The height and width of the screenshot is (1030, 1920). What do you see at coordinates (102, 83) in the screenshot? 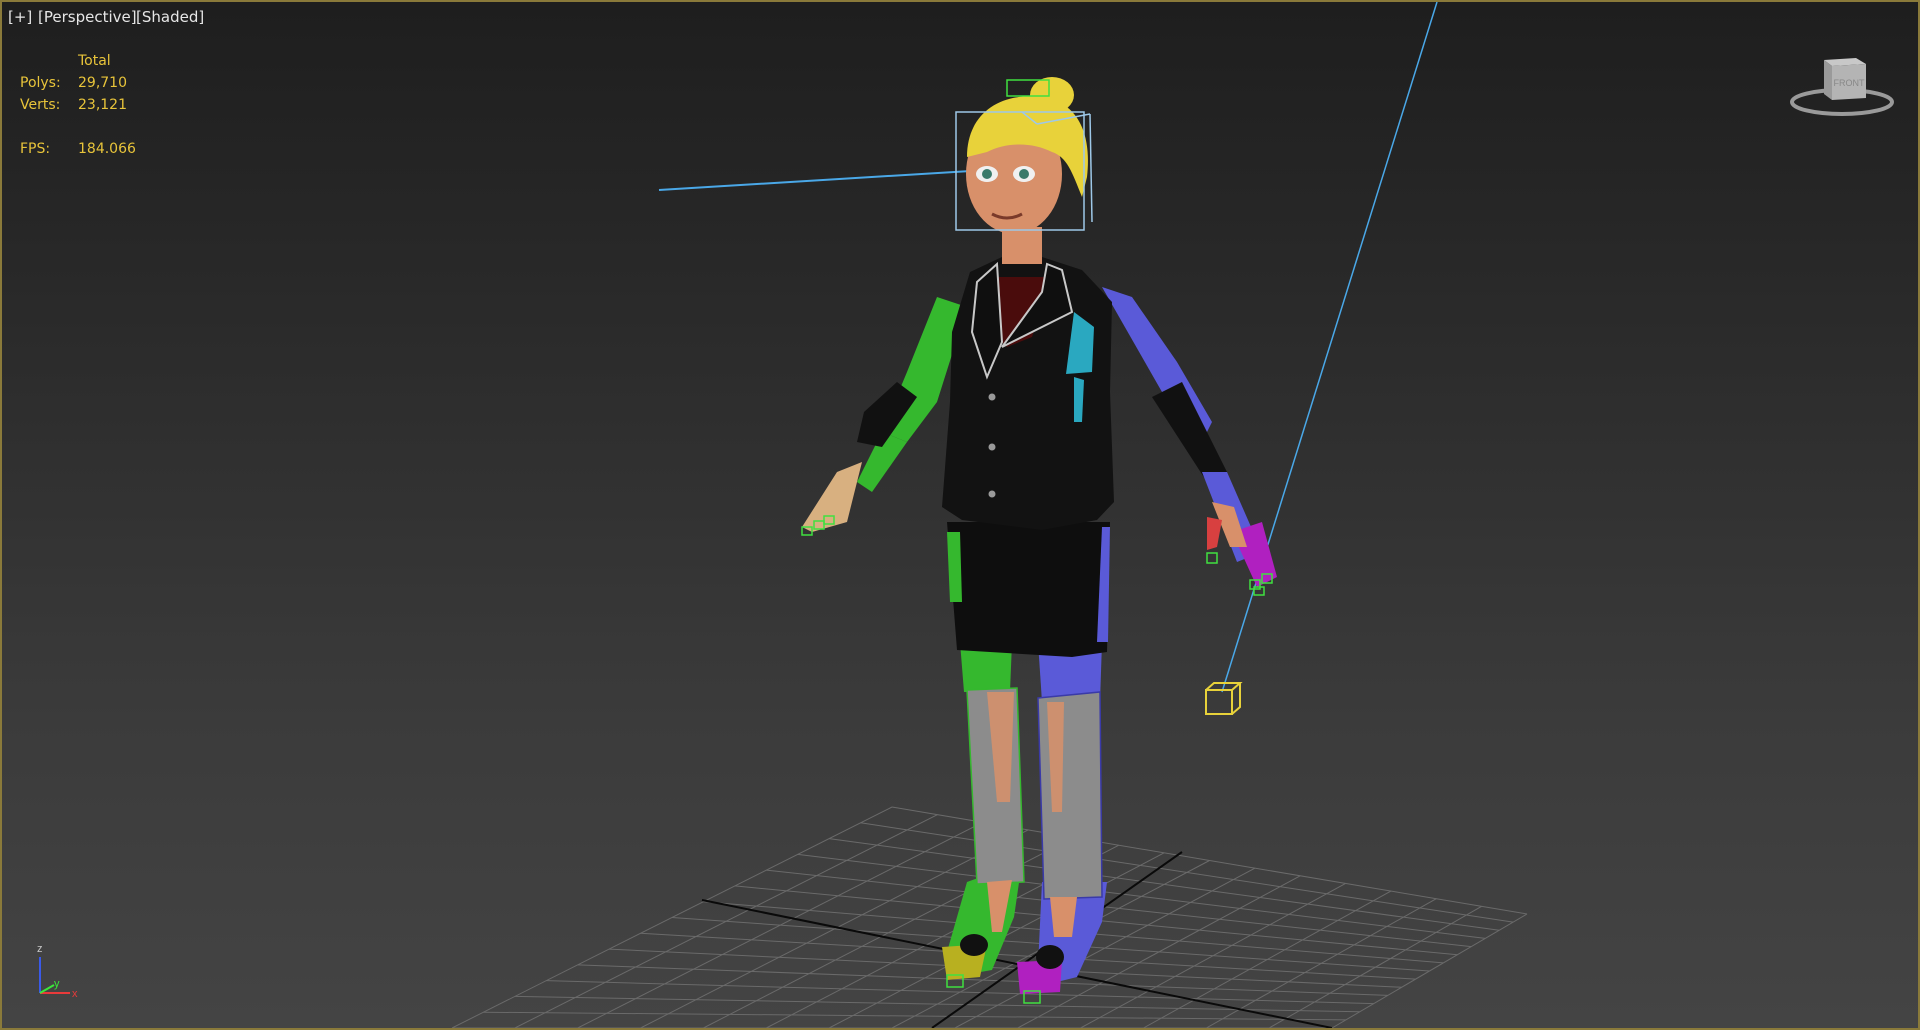
I see `polys-value: 29,710` at bounding box center [102, 83].